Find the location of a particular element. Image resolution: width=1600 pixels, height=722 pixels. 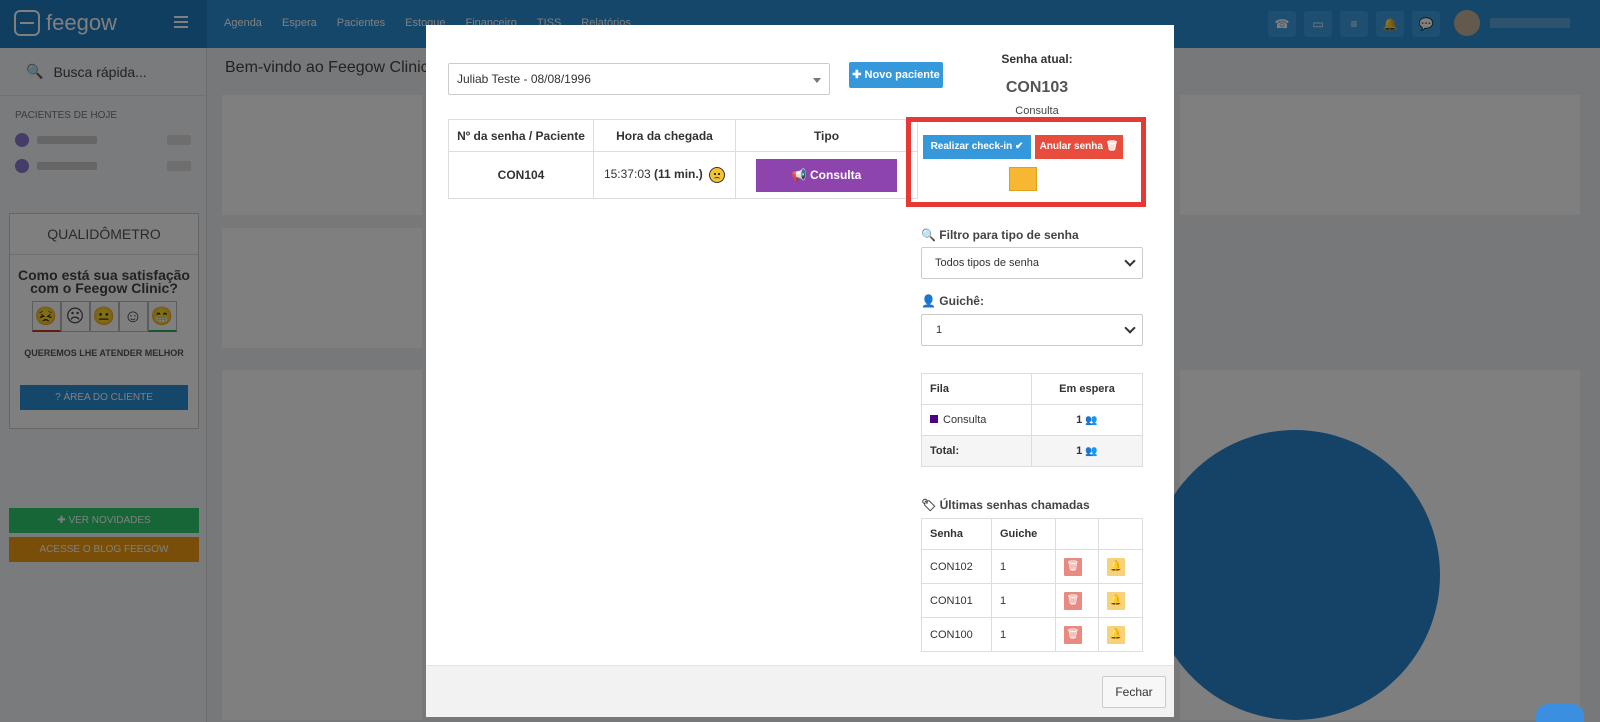

sad-face-icon is located at coordinates (717, 175).